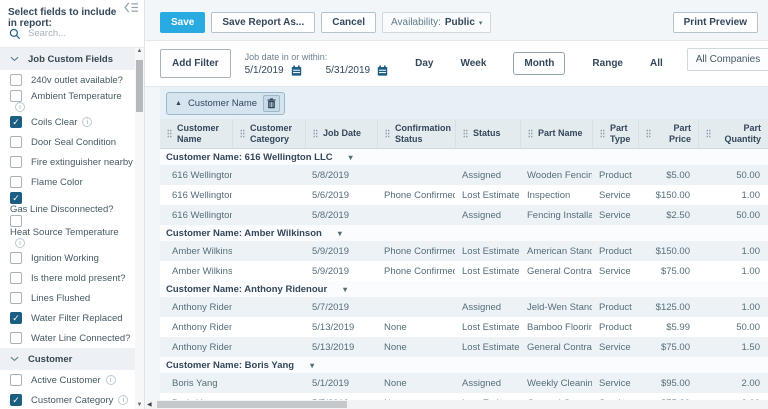 This screenshot has height=409, width=768. What do you see at coordinates (67, 380) in the screenshot?
I see `field-item-active-customer: Active Customer i` at bounding box center [67, 380].